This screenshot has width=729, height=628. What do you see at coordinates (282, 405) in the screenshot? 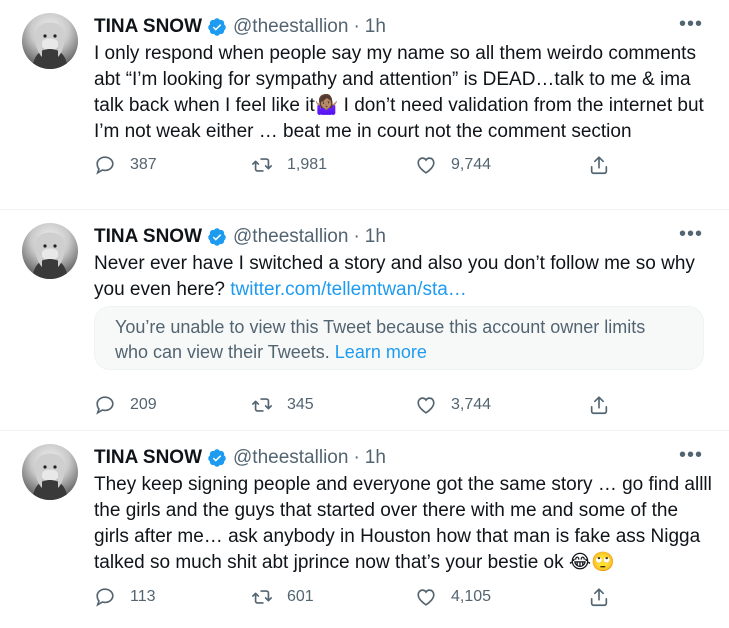
I see `retweet-button: 345` at bounding box center [282, 405].